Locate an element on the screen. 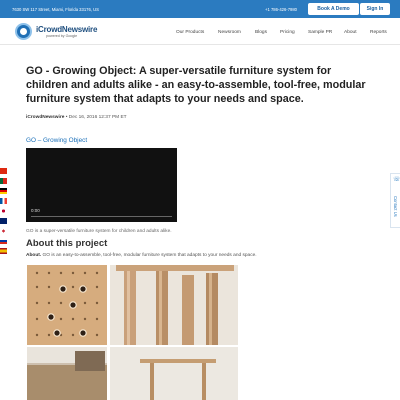  video-progress-bar is located at coordinates (101, 216).